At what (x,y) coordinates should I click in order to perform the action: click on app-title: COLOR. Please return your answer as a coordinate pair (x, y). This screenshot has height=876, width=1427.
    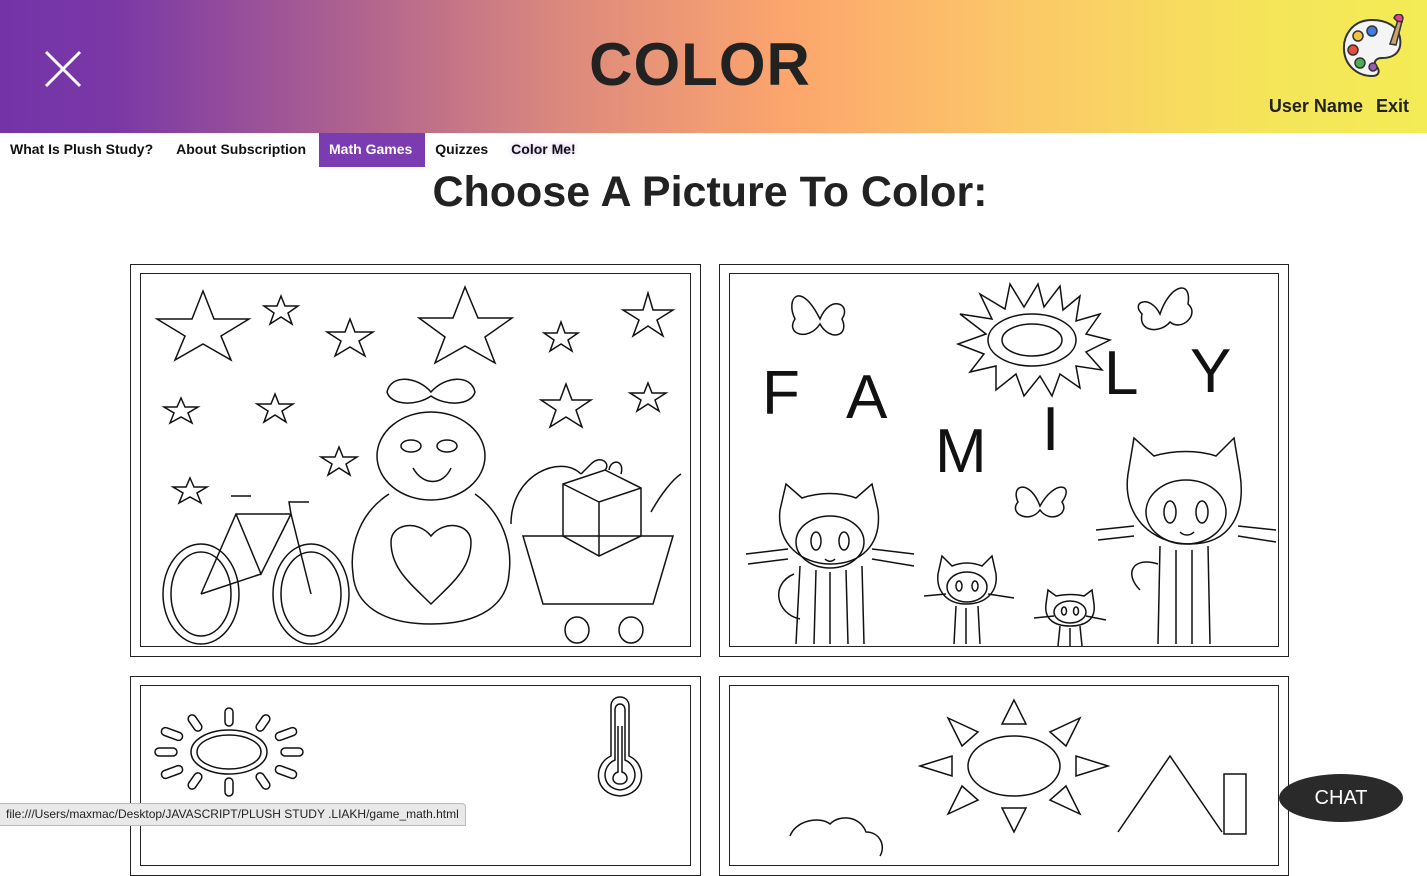
    Looking at the image, I should click on (700, 64).